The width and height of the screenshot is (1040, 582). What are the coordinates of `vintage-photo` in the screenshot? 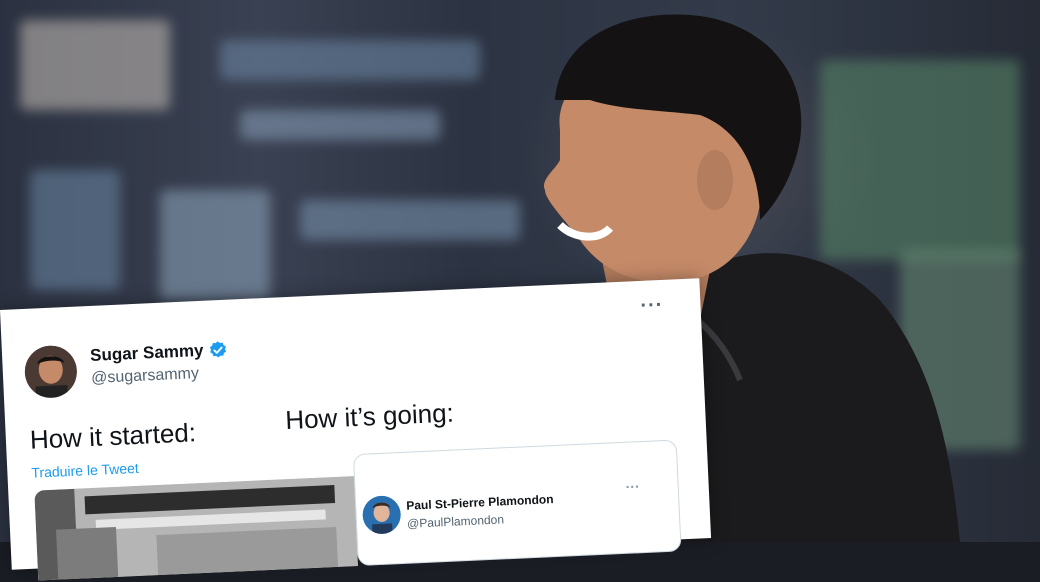 It's located at (196, 528).